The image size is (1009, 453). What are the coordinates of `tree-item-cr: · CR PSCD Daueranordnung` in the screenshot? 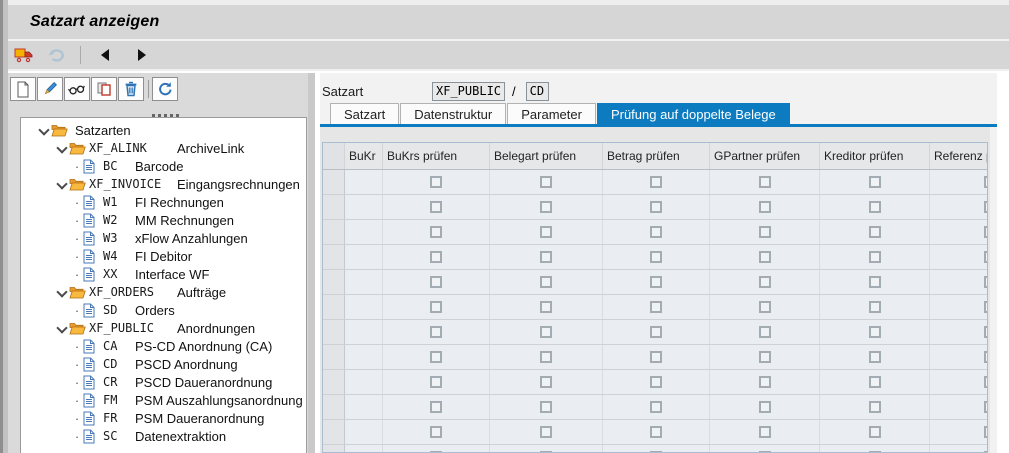 It's located at (163, 382).